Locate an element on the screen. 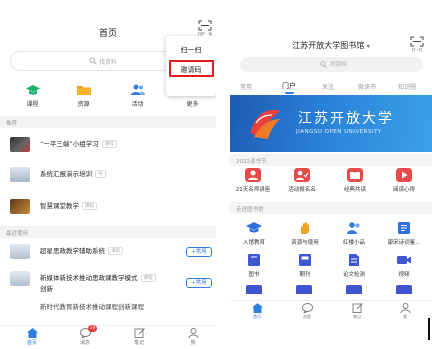  unread-badge: 19 is located at coordinates (92, 328).